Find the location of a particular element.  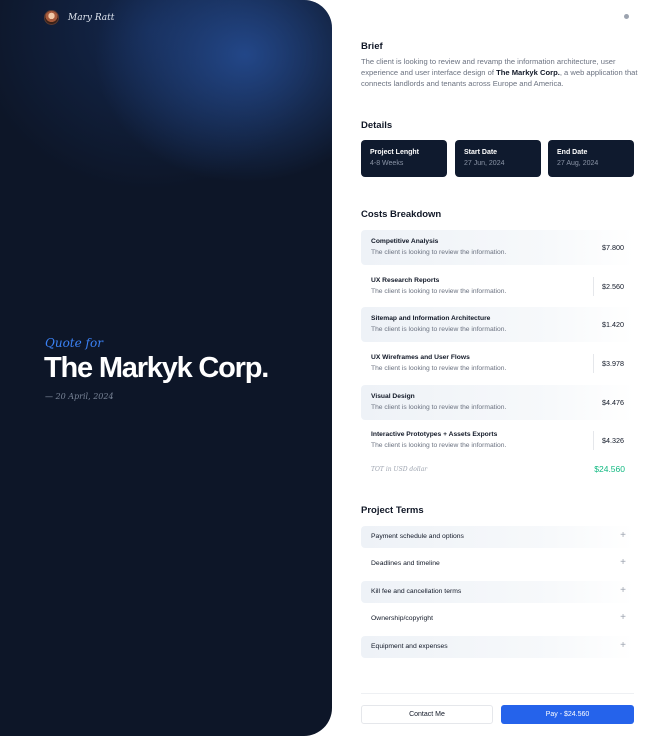

quote-for-label: Quote for is located at coordinates (74, 343).